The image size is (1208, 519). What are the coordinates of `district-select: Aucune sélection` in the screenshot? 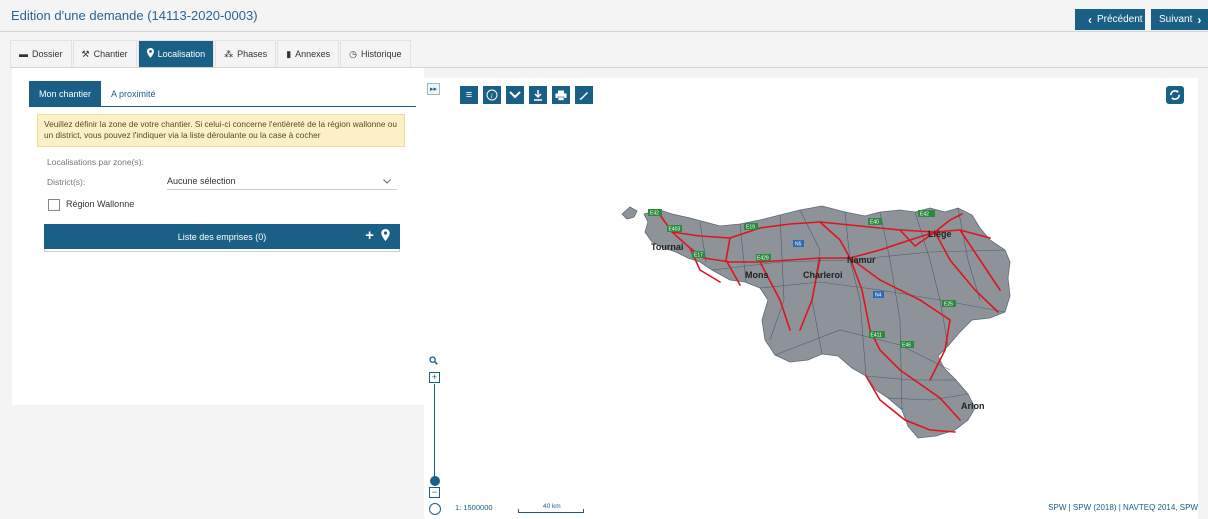 It's located at (282, 181).